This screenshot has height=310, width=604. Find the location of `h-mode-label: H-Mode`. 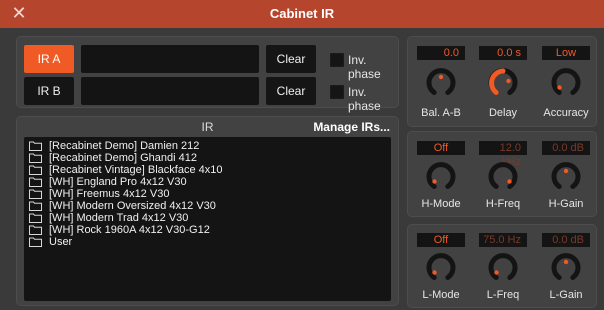

h-mode-label: H-Mode is located at coordinates (441, 204).